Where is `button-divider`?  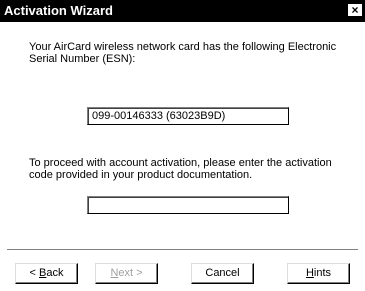 button-divider is located at coordinates (182, 250).